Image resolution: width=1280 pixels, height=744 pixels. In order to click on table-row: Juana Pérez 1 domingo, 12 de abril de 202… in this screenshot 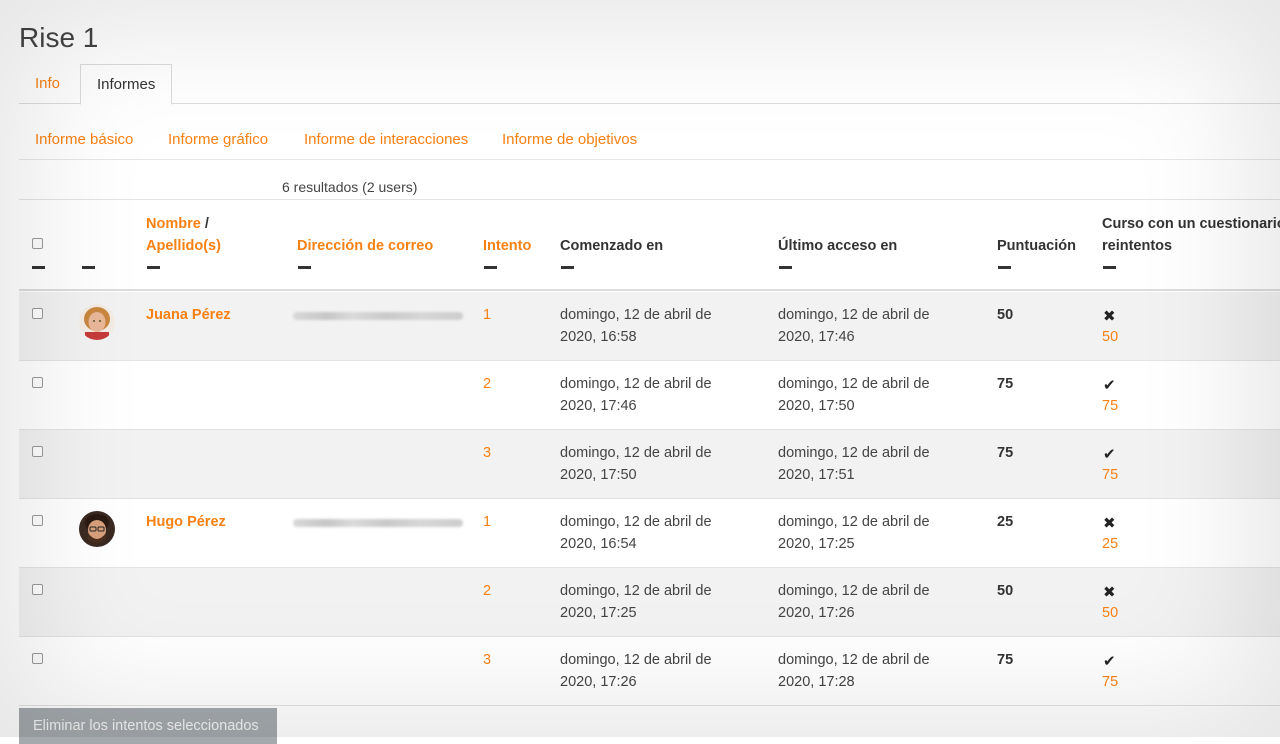, I will do `click(649, 326)`.